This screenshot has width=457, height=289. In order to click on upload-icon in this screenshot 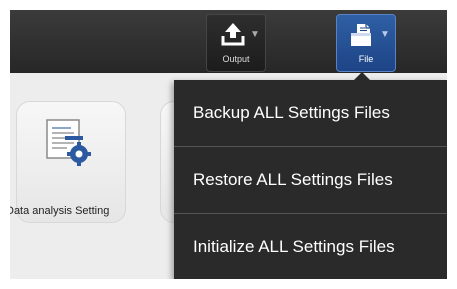, I will do `click(233, 34)`.